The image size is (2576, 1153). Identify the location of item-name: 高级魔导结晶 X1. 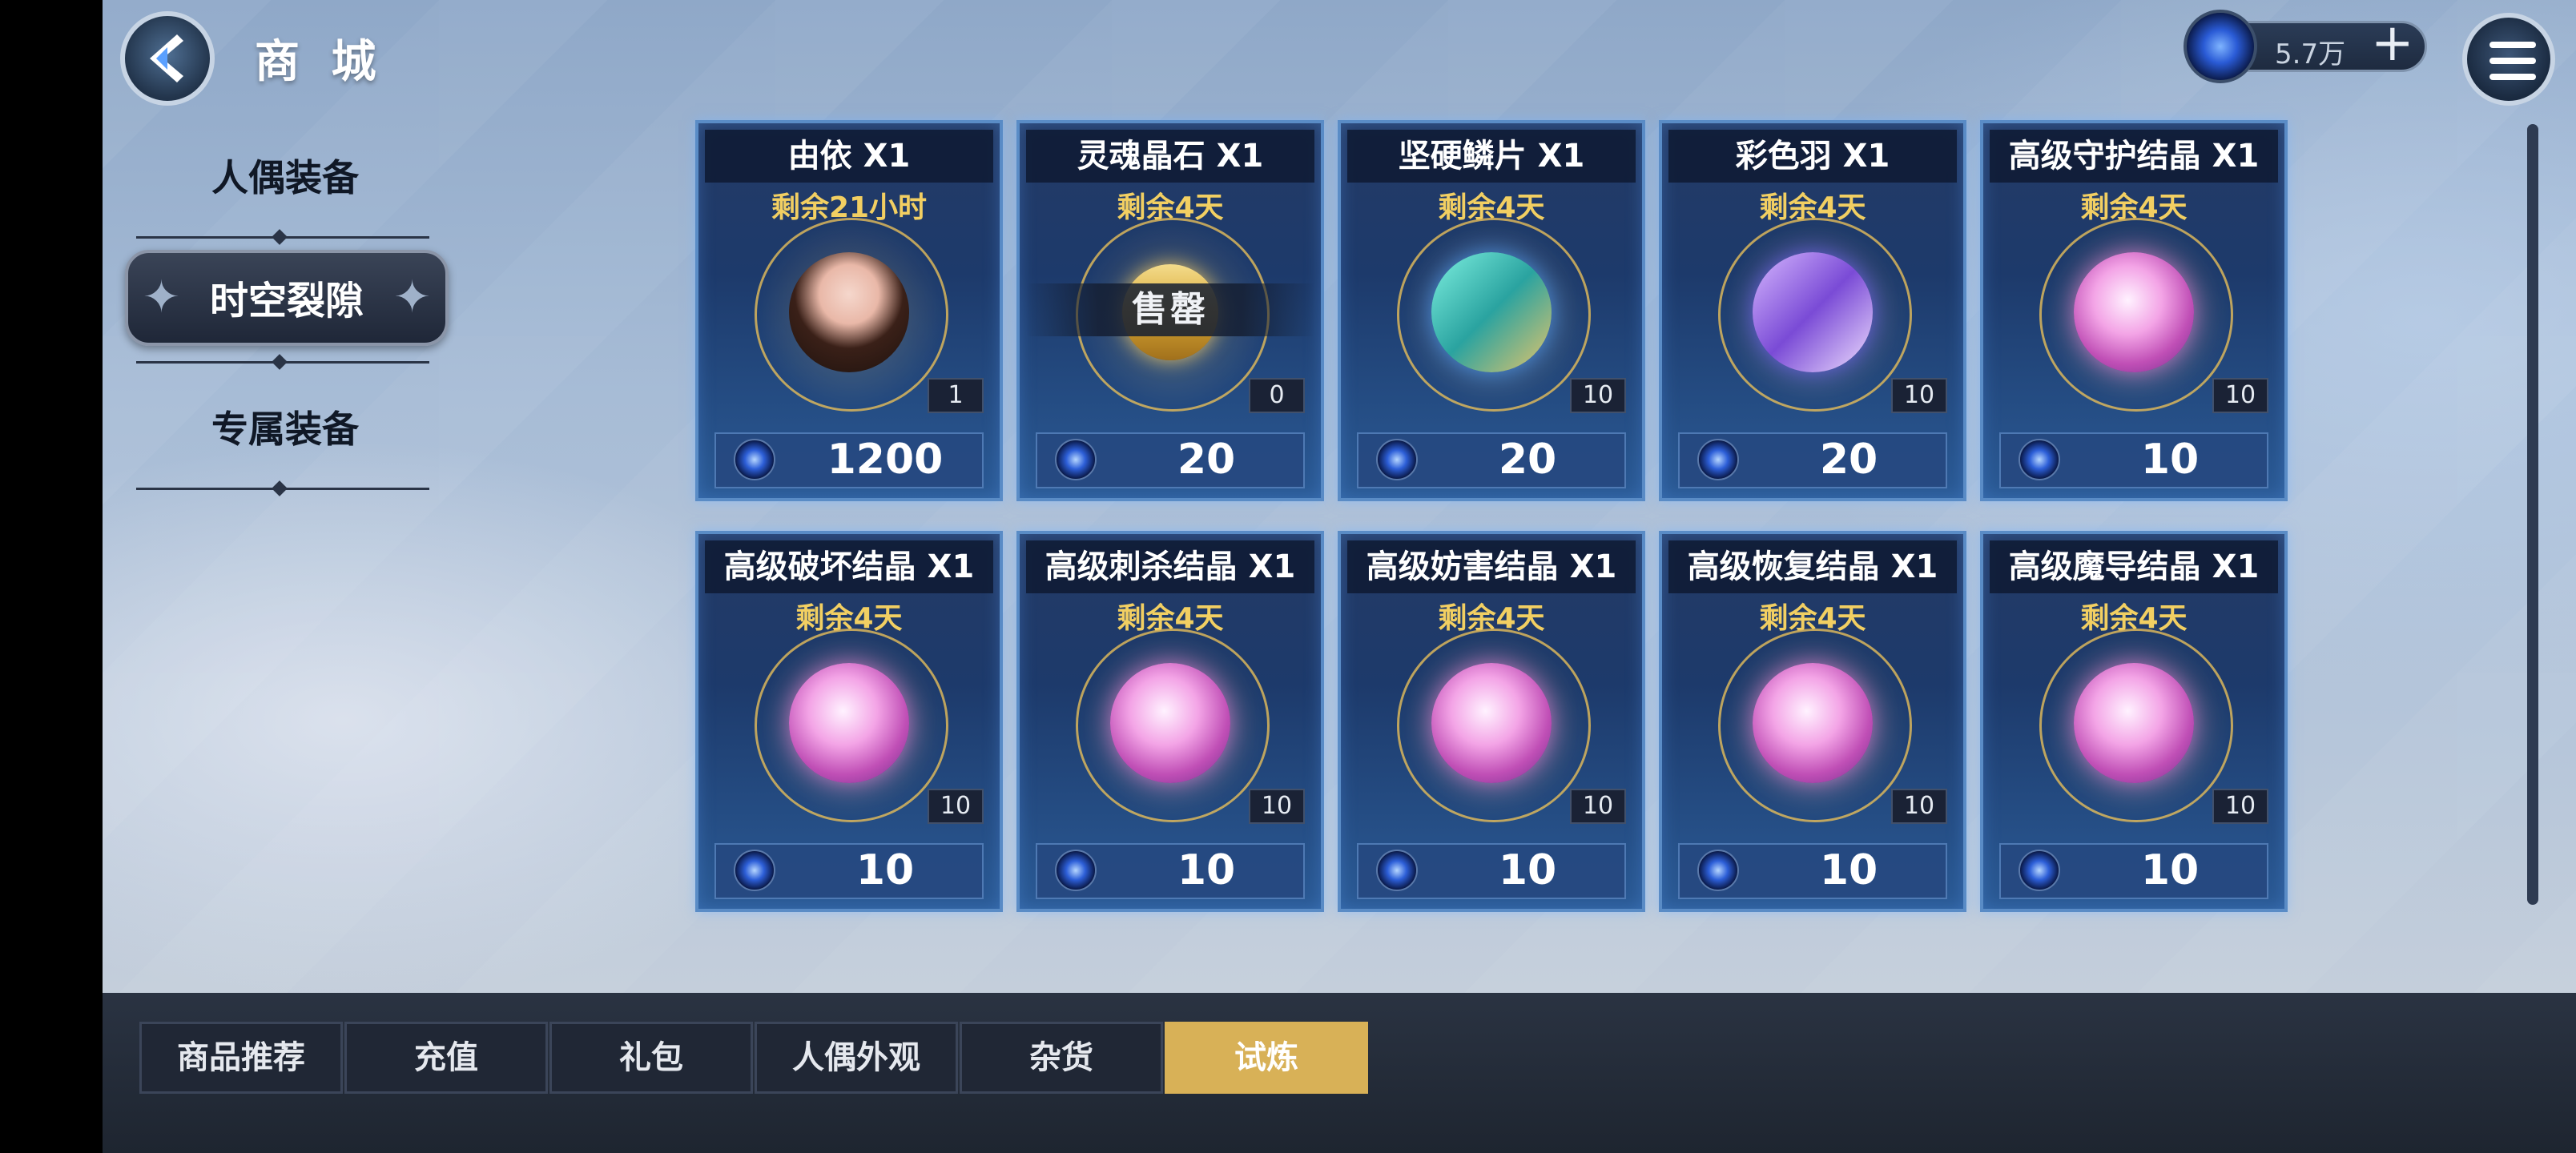
(2134, 566).